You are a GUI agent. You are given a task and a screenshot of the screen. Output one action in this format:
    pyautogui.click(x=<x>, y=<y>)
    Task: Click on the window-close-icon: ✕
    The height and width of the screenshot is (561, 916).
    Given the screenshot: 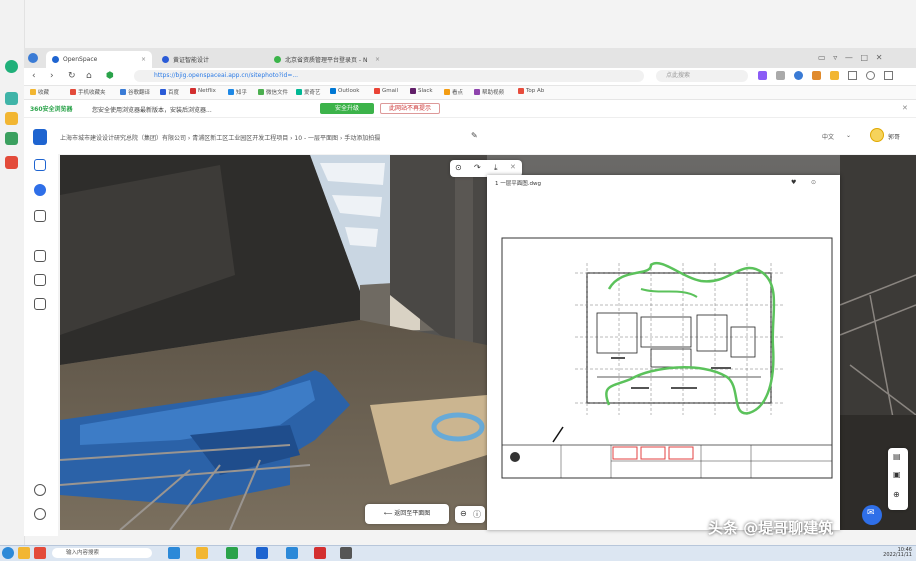 What is the action you would take?
    pyautogui.click(x=879, y=57)
    